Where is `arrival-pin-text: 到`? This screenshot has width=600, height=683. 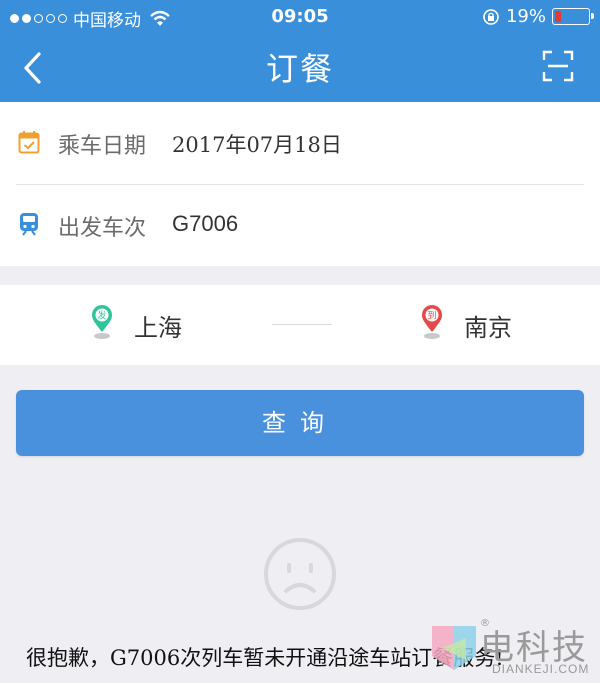 arrival-pin-text: 到 is located at coordinates (431, 316).